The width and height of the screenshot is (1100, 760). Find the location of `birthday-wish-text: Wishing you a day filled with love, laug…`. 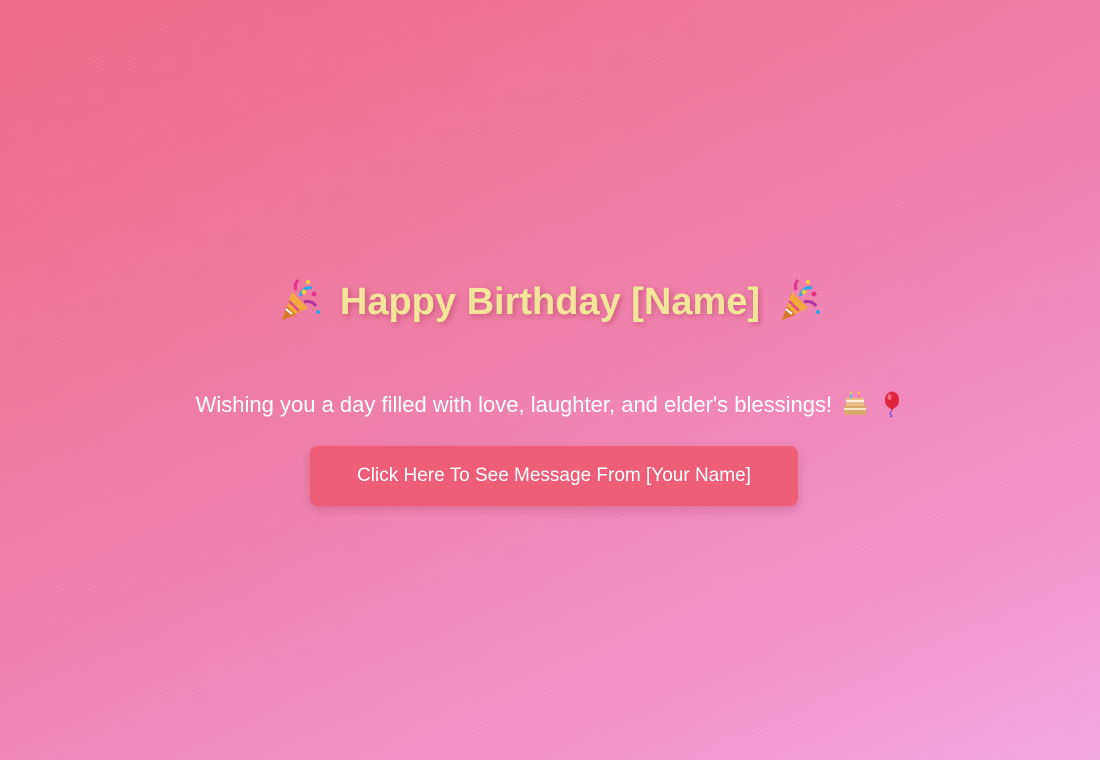

birthday-wish-text: Wishing you a day filled with love, laug… is located at coordinates (550, 405).